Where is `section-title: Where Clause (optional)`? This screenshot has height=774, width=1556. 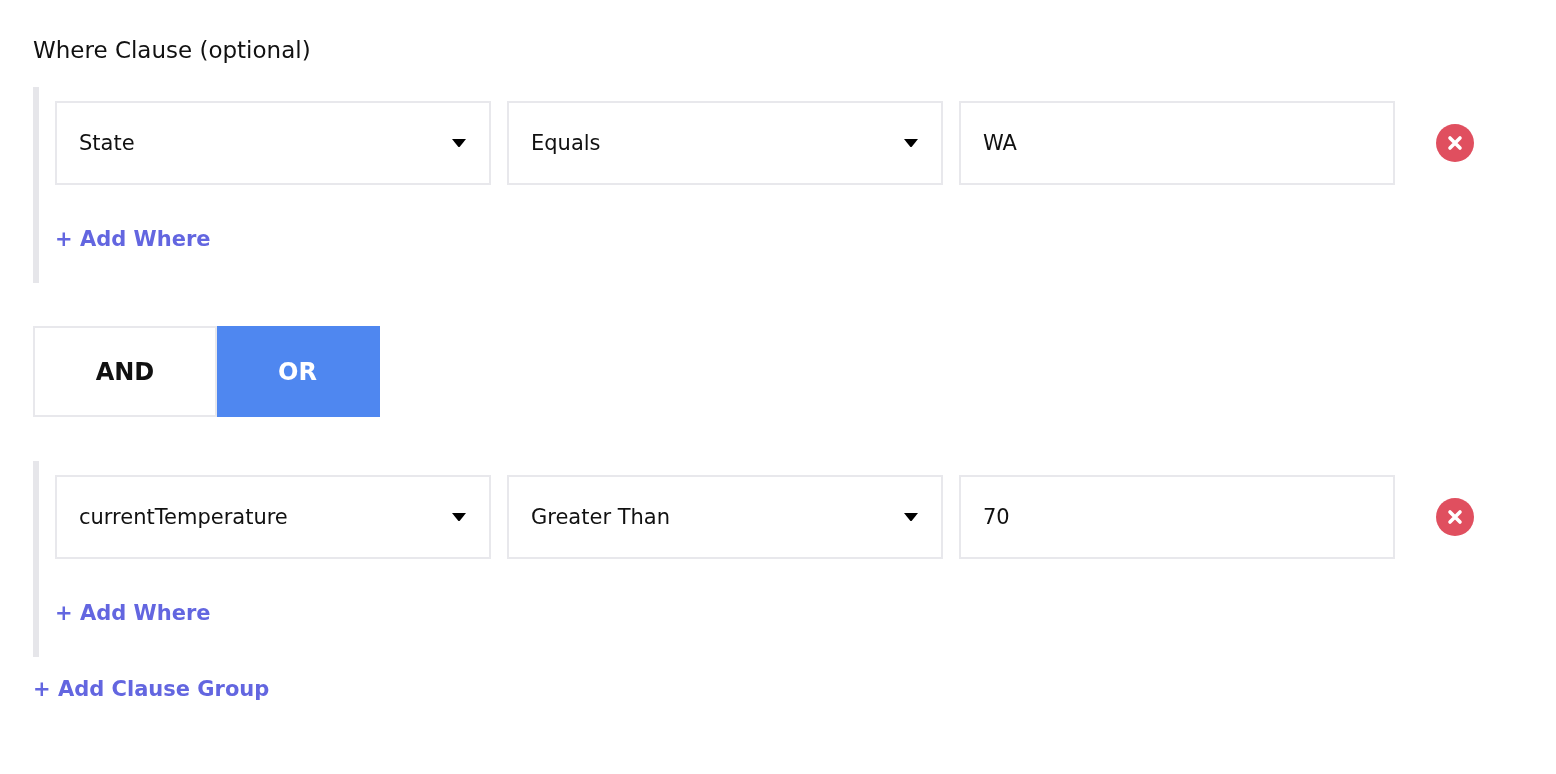
section-title: Where Clause (optional) is located at coordinates (172, 50).